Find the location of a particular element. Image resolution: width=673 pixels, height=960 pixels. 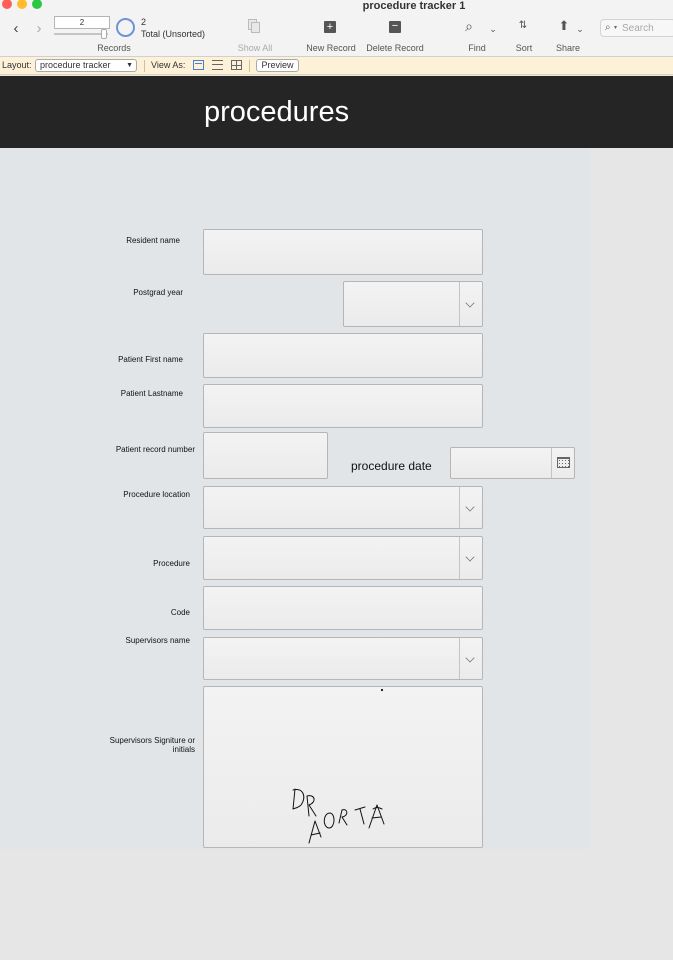

search-icon: ⌕ is located at coordinates (608, 27).